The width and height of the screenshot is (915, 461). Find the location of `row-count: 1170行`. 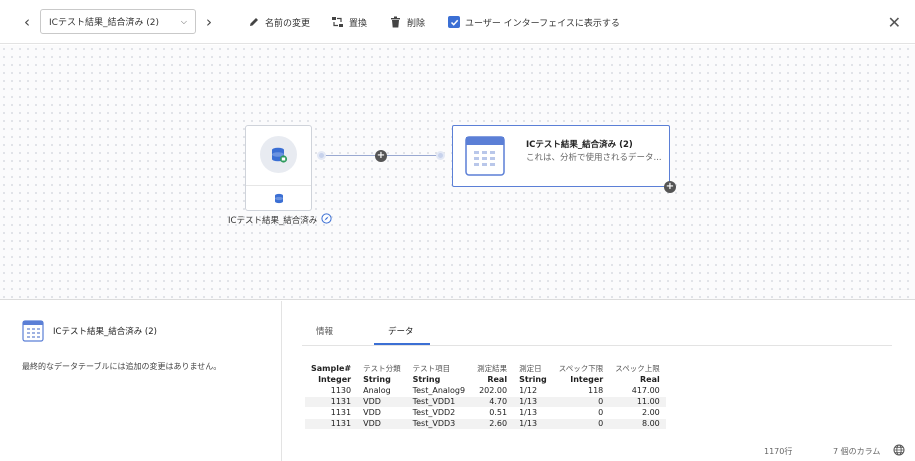

row-count: 1170行 is located at coordinates (778, 451).